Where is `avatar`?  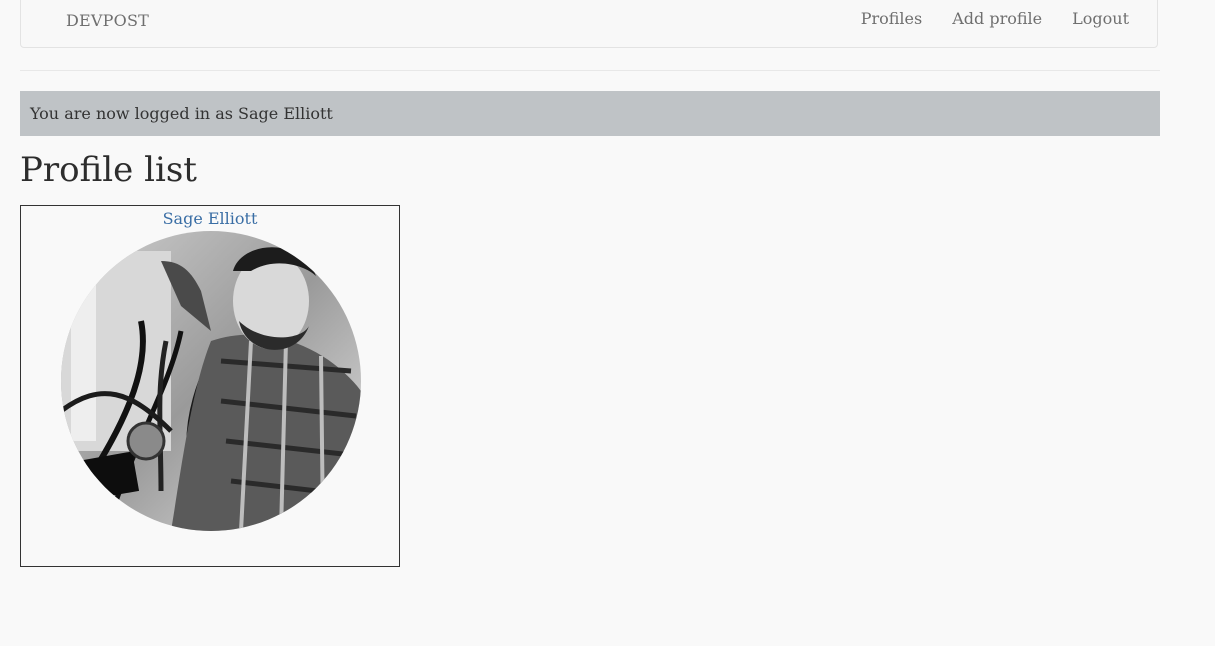 avatar is located at coordinates (211, 381).